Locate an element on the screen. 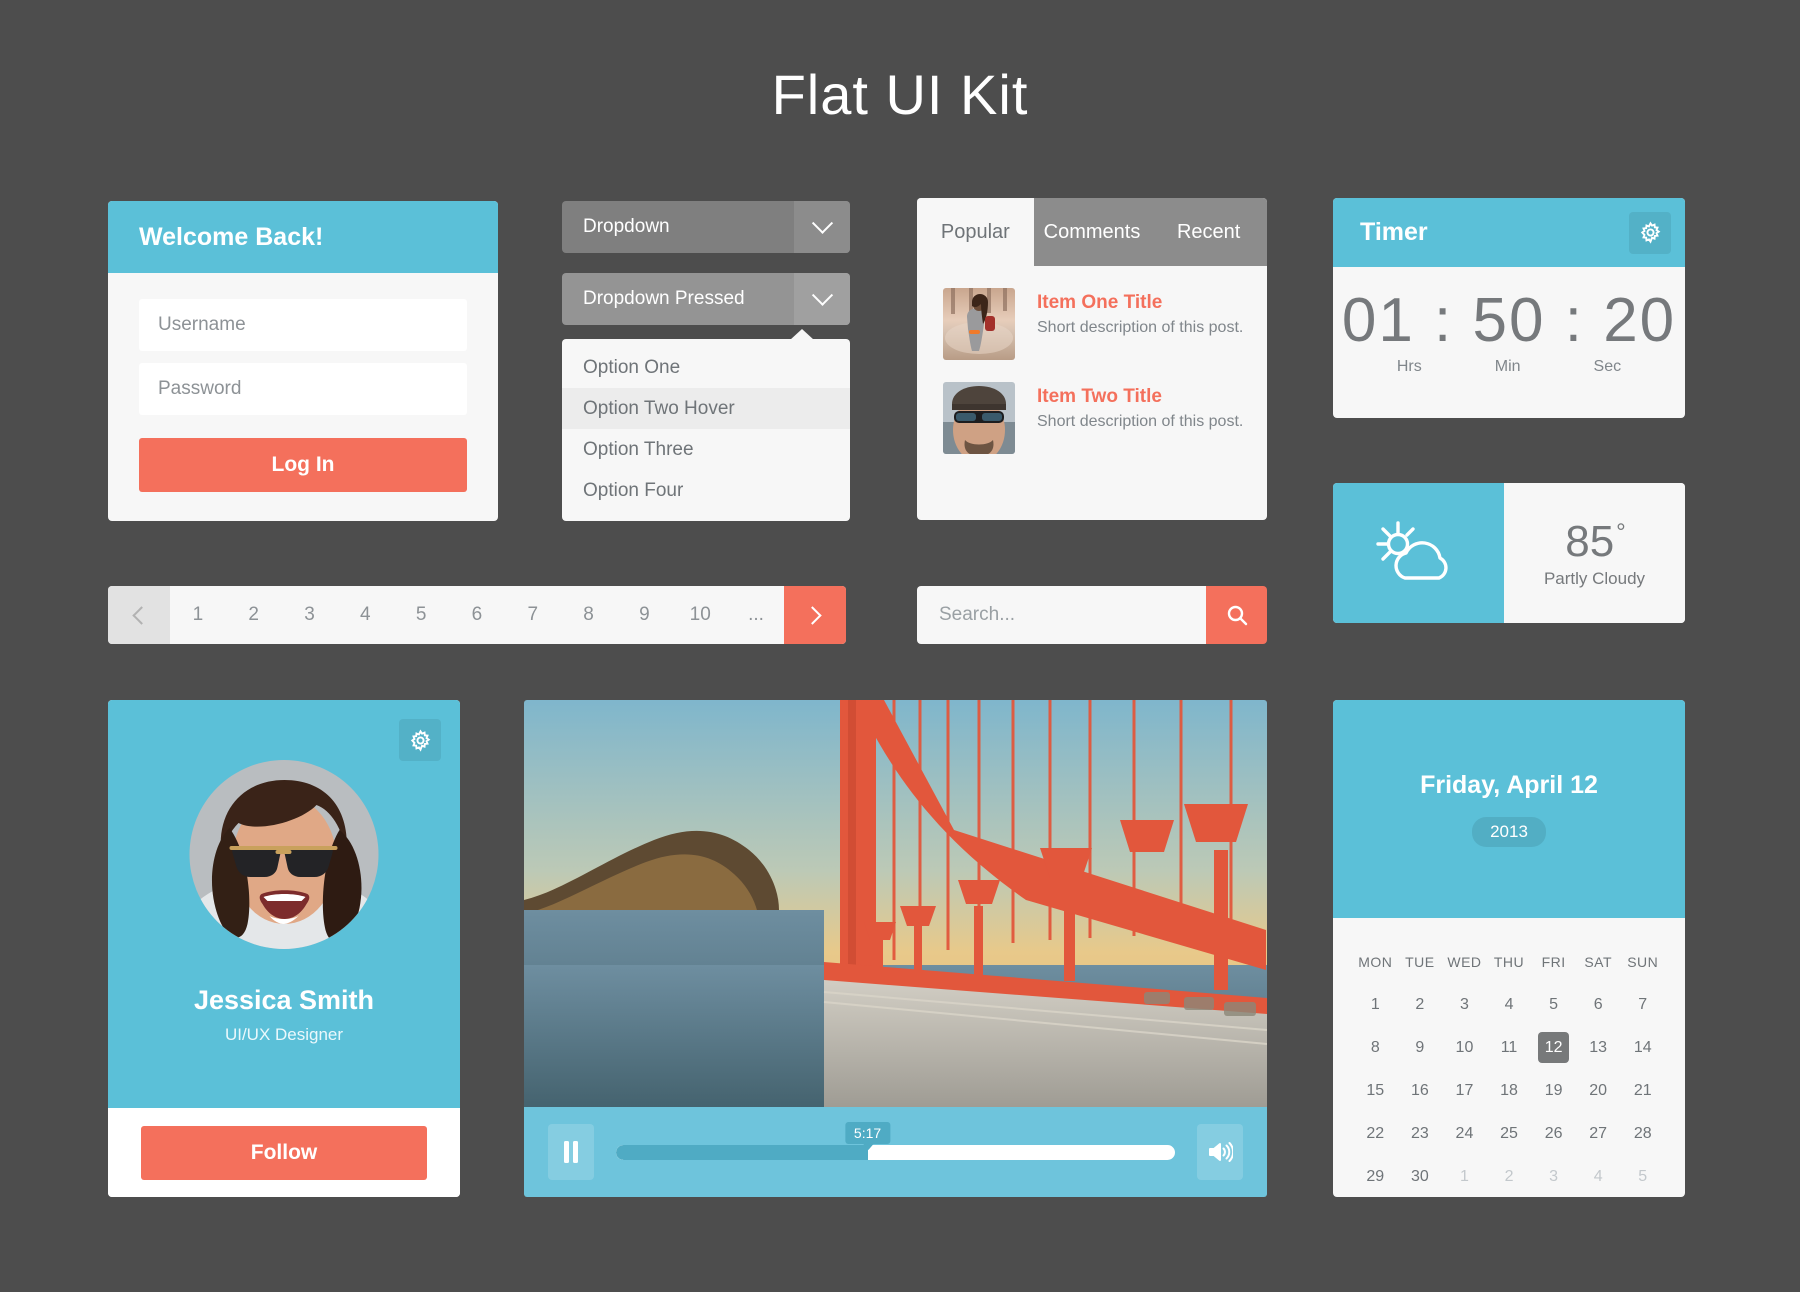 This screenshot has width=1800, height=1292. post-title: Item One Title is located at coordinates (1140, 303).